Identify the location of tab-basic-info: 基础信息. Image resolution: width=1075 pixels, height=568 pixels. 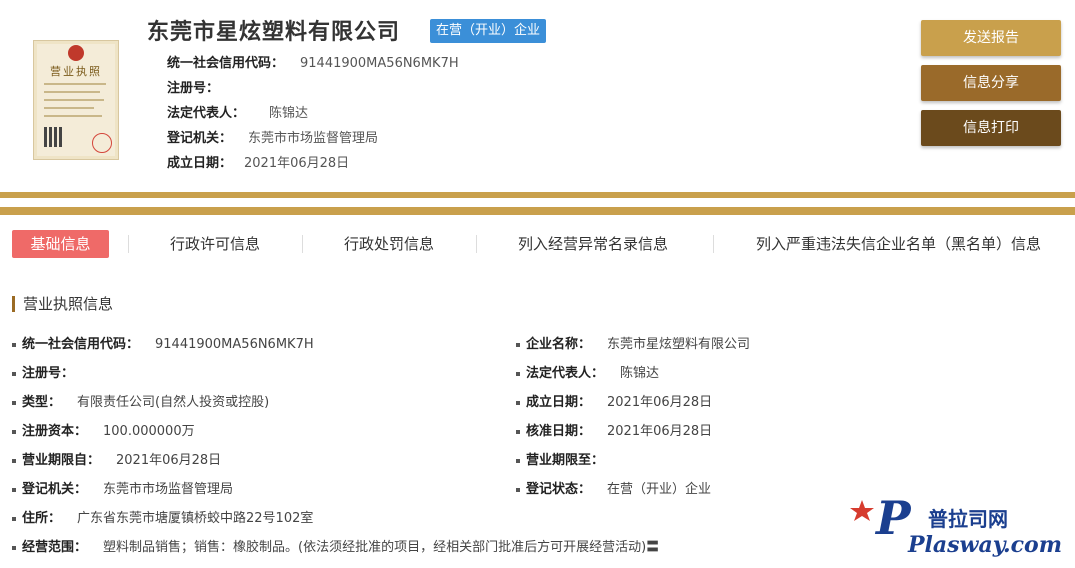
(60, 244).